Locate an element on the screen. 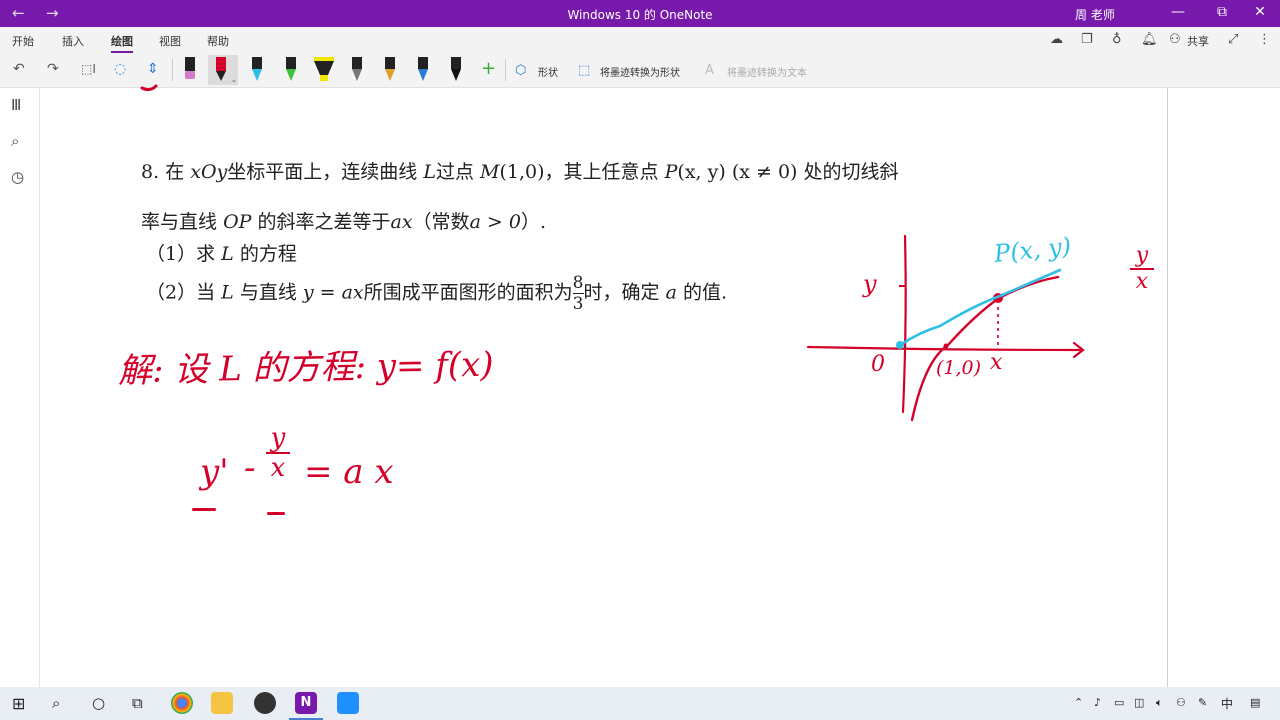 The width and height of the screenshot is (1280, 720). graph-origin-point is located at coordinates (900, 345).